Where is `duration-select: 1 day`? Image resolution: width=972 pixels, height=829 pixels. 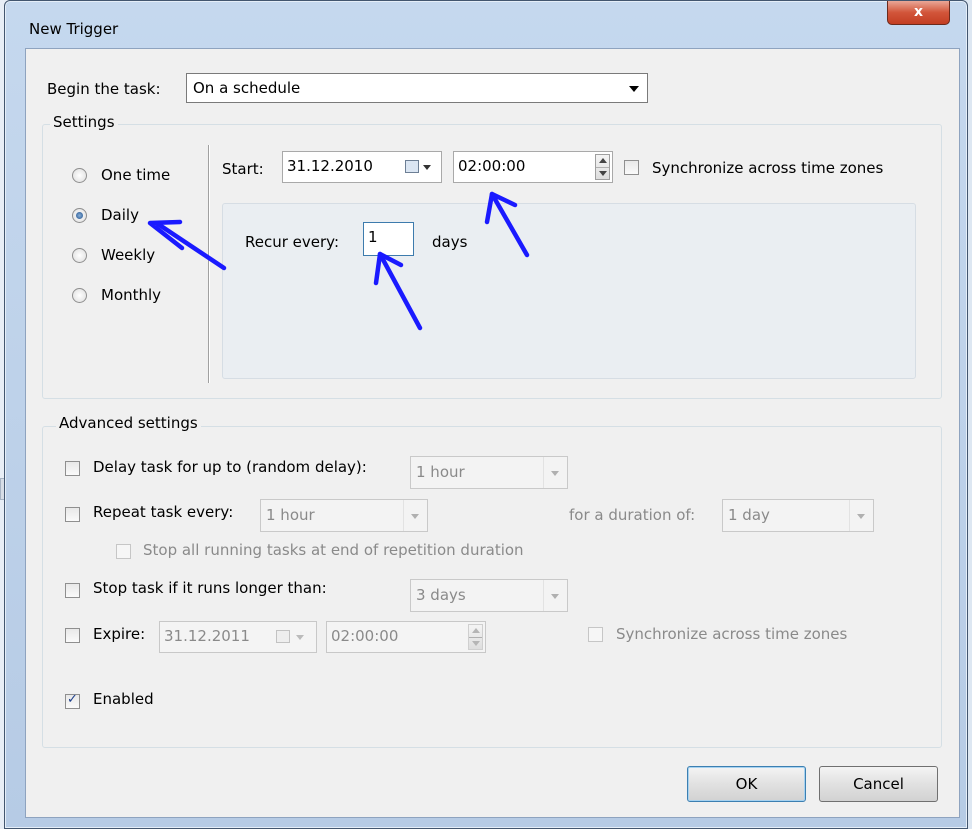 duration-select: 1 day is located at coordinates (798, 515).